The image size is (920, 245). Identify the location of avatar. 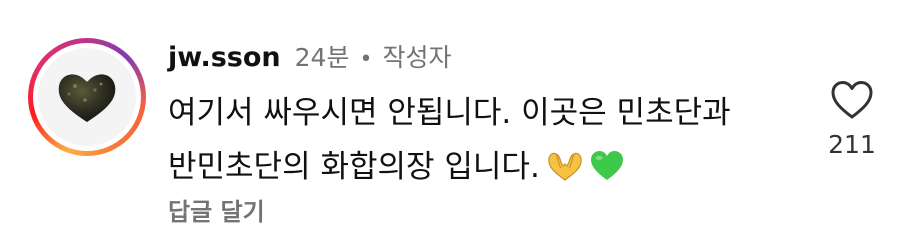
(87, 97).